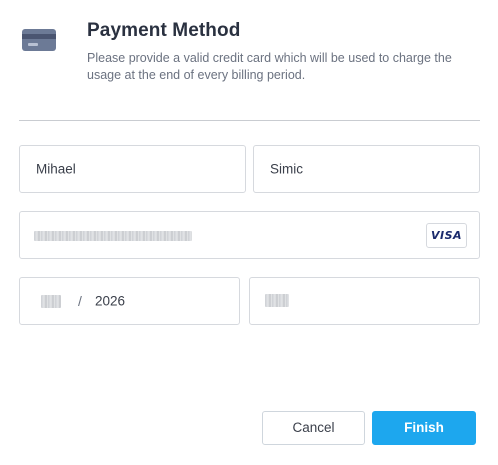 The height and width of the screenshot is (465, 498). Describe the element at coordinates (313, 428) in the screenshot. I see `cancel-button: Cancel` at that location.